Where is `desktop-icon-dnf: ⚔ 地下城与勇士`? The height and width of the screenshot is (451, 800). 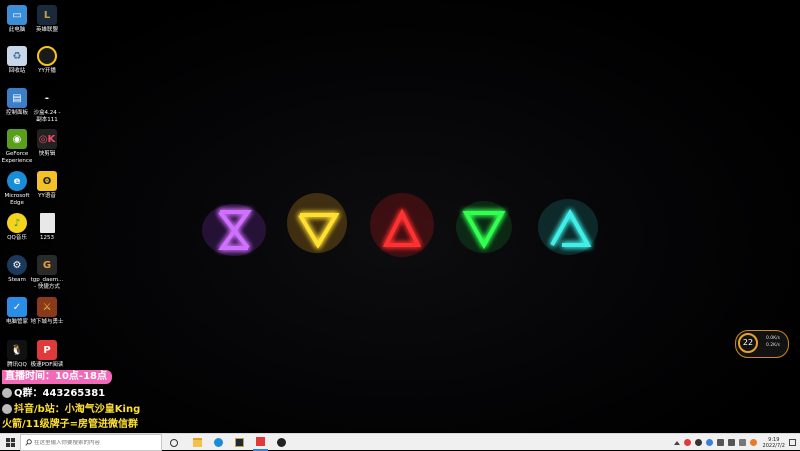 desktop-icon-dnf: ⚔ 地下城与勇士 is located at coordinates (47, 311).